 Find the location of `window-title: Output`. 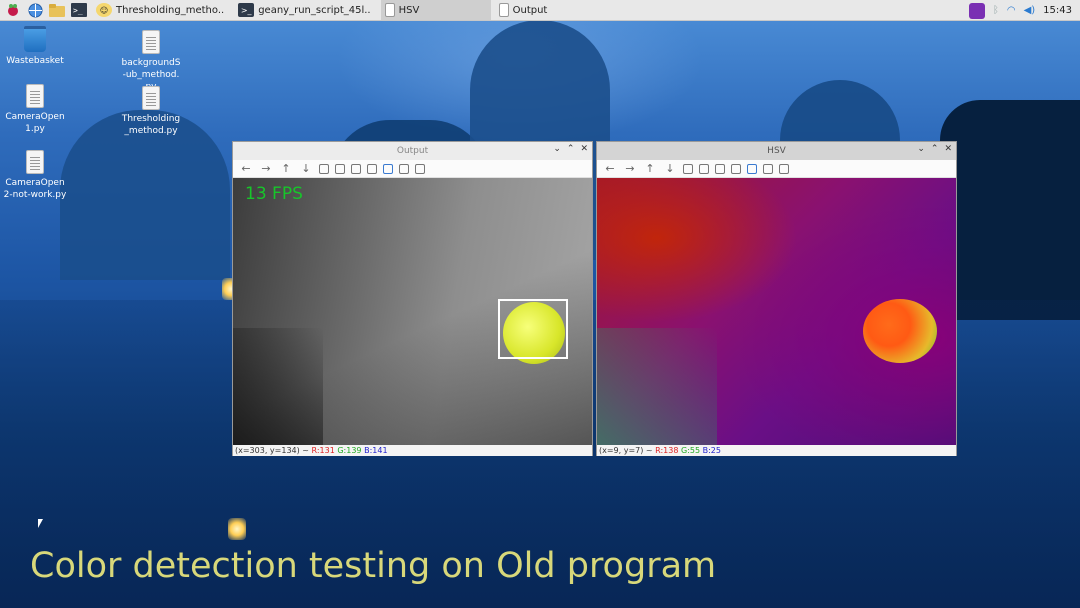

window-title: Output is located at coordinates (412, 151).